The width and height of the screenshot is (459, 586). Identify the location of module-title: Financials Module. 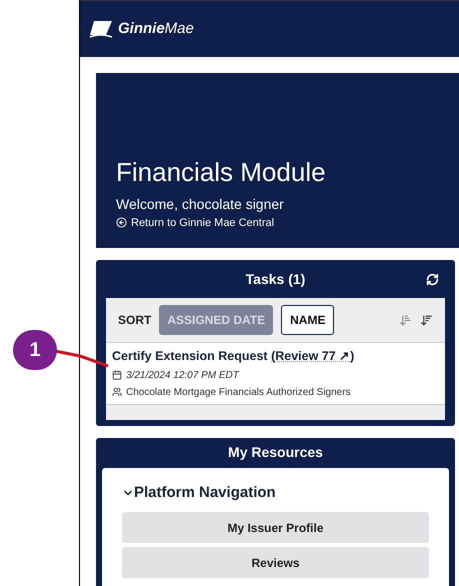
(221, 172).